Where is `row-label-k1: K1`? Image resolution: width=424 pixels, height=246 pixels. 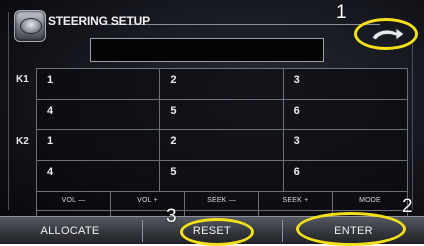
row-label-k1: K1 is located at coordinates (22, 79).